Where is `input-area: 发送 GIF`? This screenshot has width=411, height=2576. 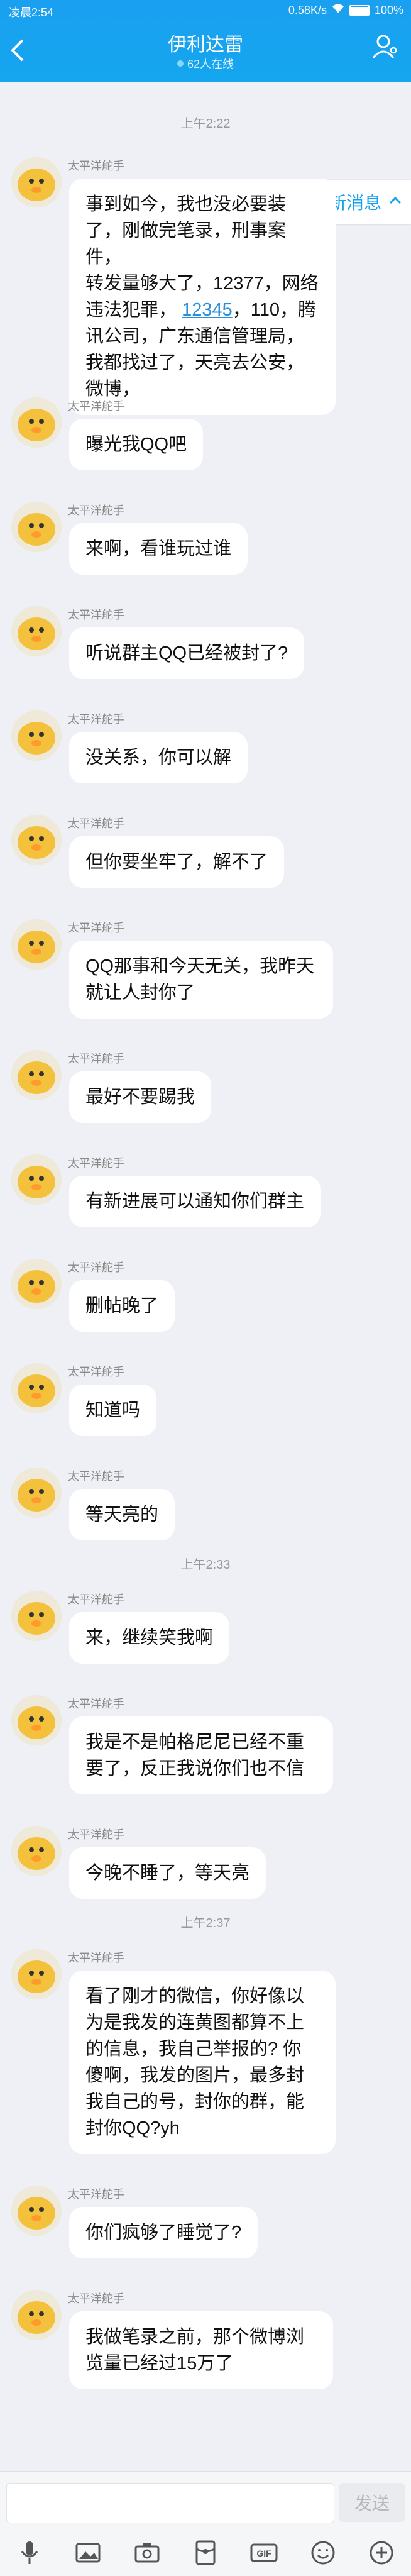 input-area: 发送 GIF is located at coordinates (205, 2523).